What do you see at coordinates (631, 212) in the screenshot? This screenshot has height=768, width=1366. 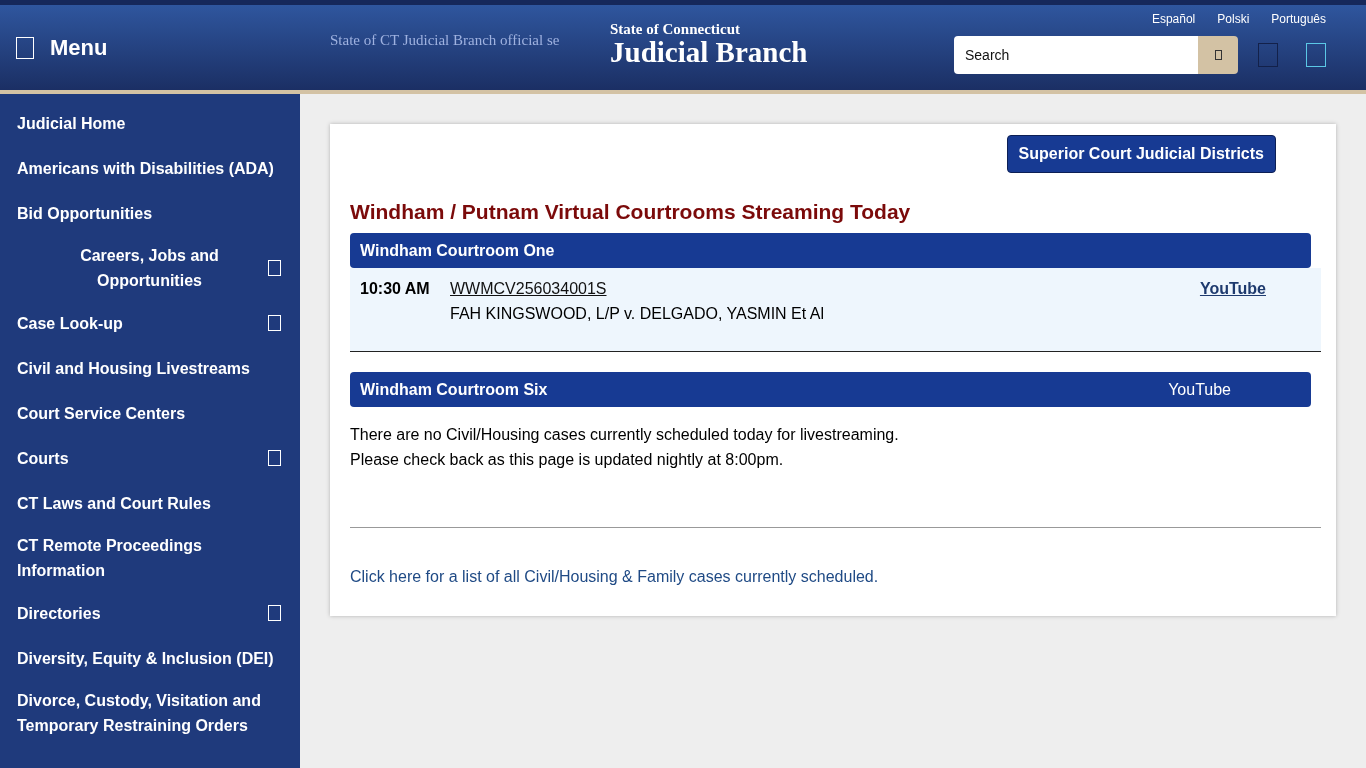 I see `page-heading: Windham / Putnam Virtual Courtrooms Streaming Today` at bounding box center [631, 212].